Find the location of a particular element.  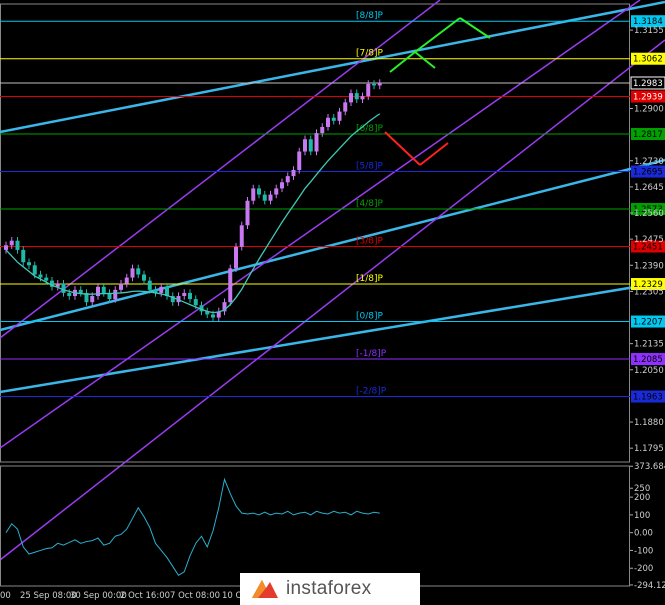

time-label-0: 00 is located at coordinates (5, 596).